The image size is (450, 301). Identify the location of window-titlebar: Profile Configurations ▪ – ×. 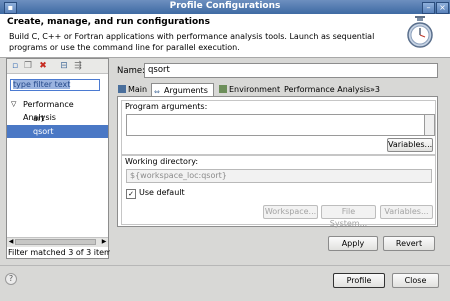
(225, 7).